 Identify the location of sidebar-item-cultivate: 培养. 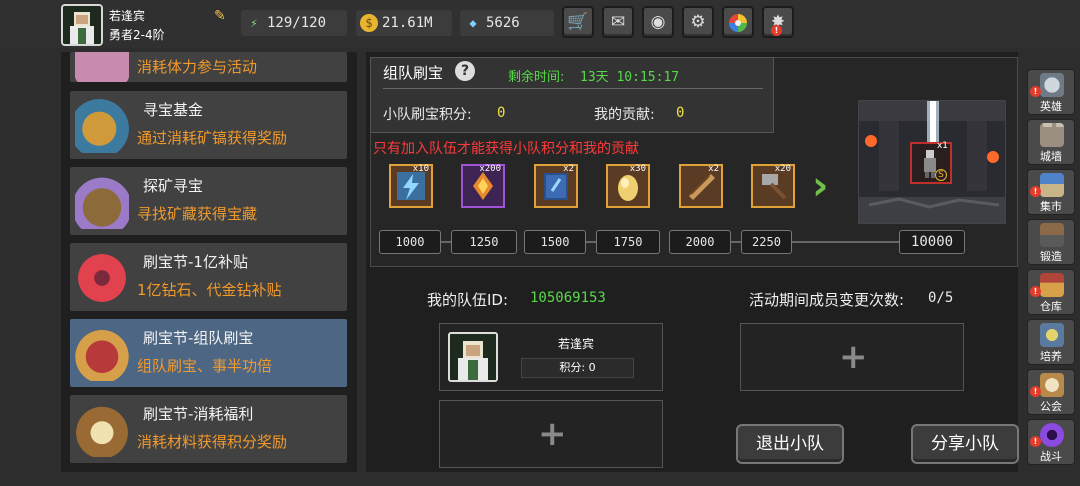
(1051, 342).